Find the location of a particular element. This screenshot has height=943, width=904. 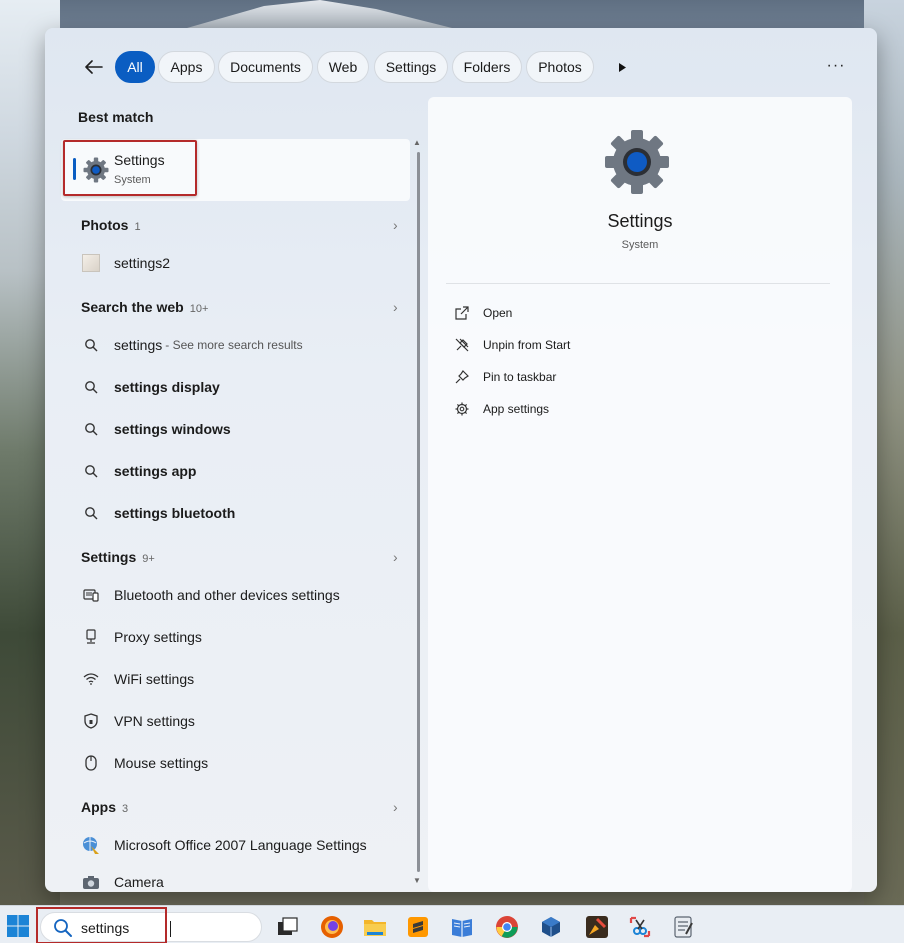

action-unpin-from-start: Unpin from Start is located at coordinates (512, 345).